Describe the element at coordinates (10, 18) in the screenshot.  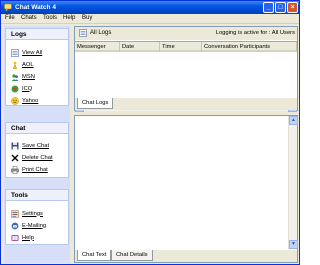
I see `menu-file: File` at that location.